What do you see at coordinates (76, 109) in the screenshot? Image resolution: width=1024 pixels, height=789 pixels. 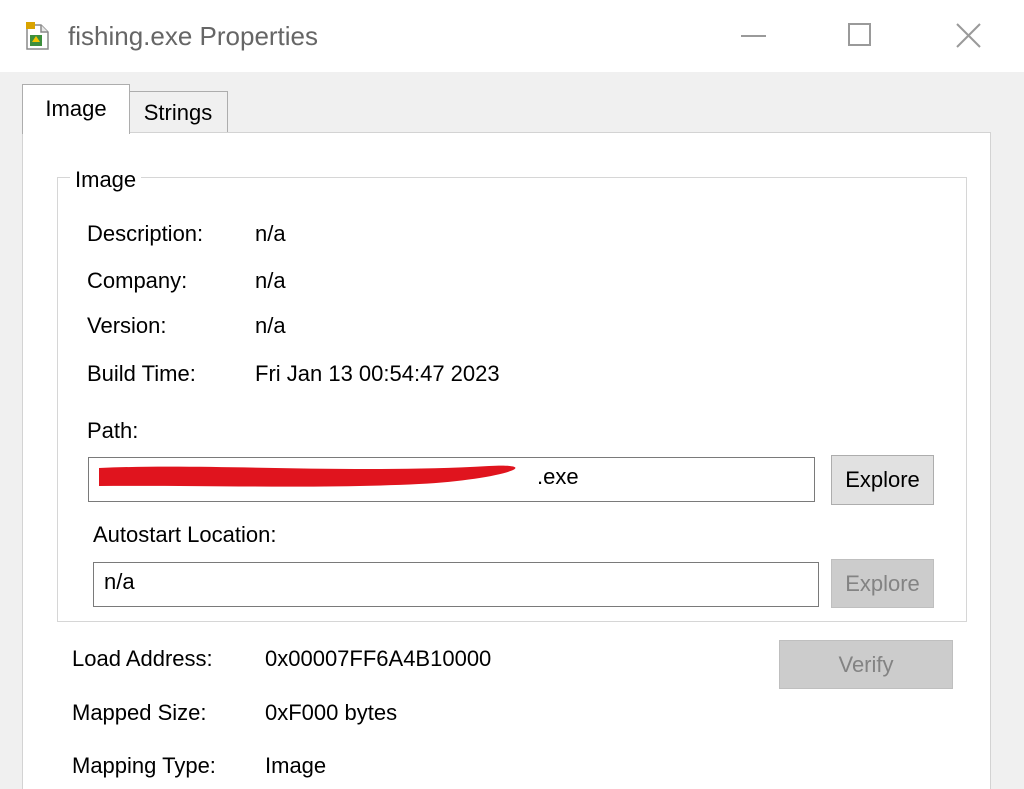 I see `tab-image: Image` at bounding box center [76, 109].